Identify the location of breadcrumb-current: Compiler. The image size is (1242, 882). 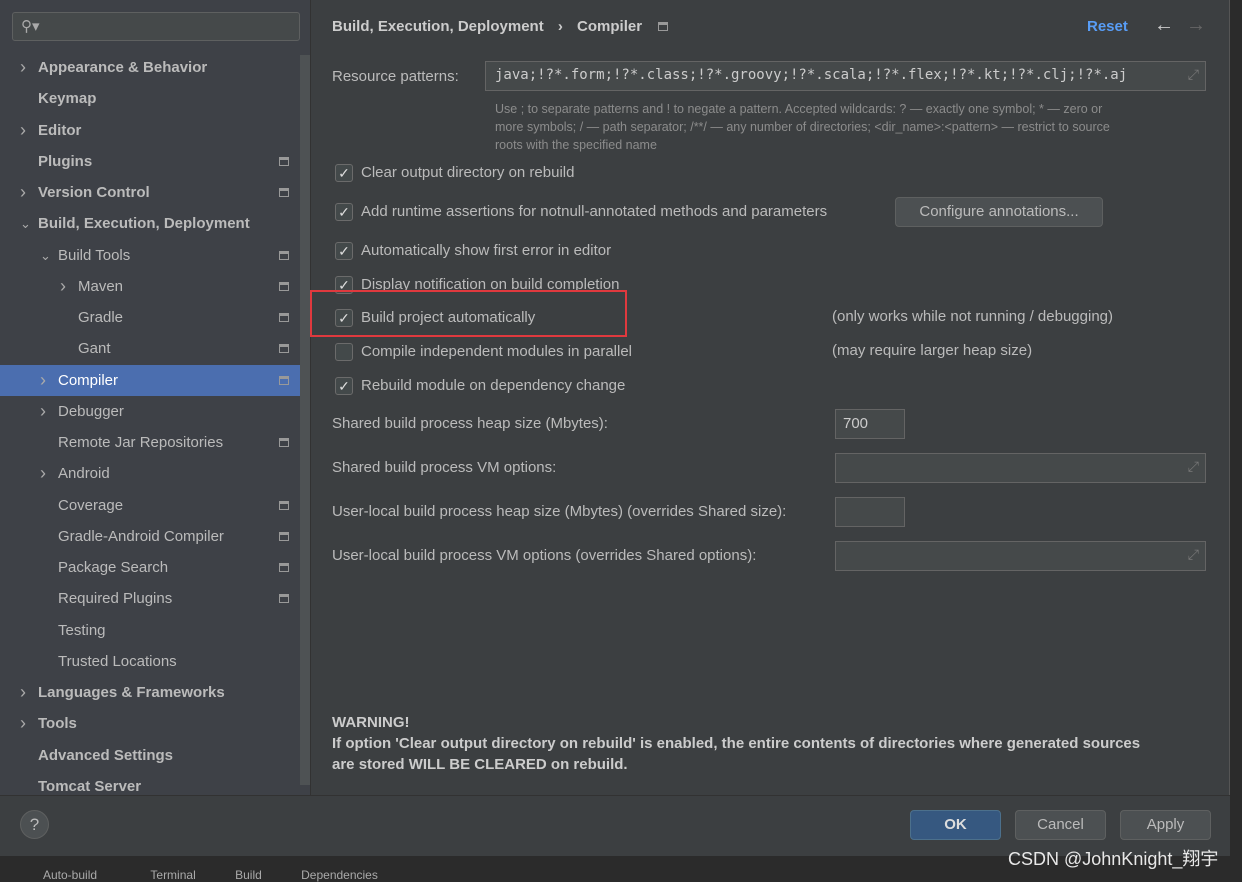
(610, 26).